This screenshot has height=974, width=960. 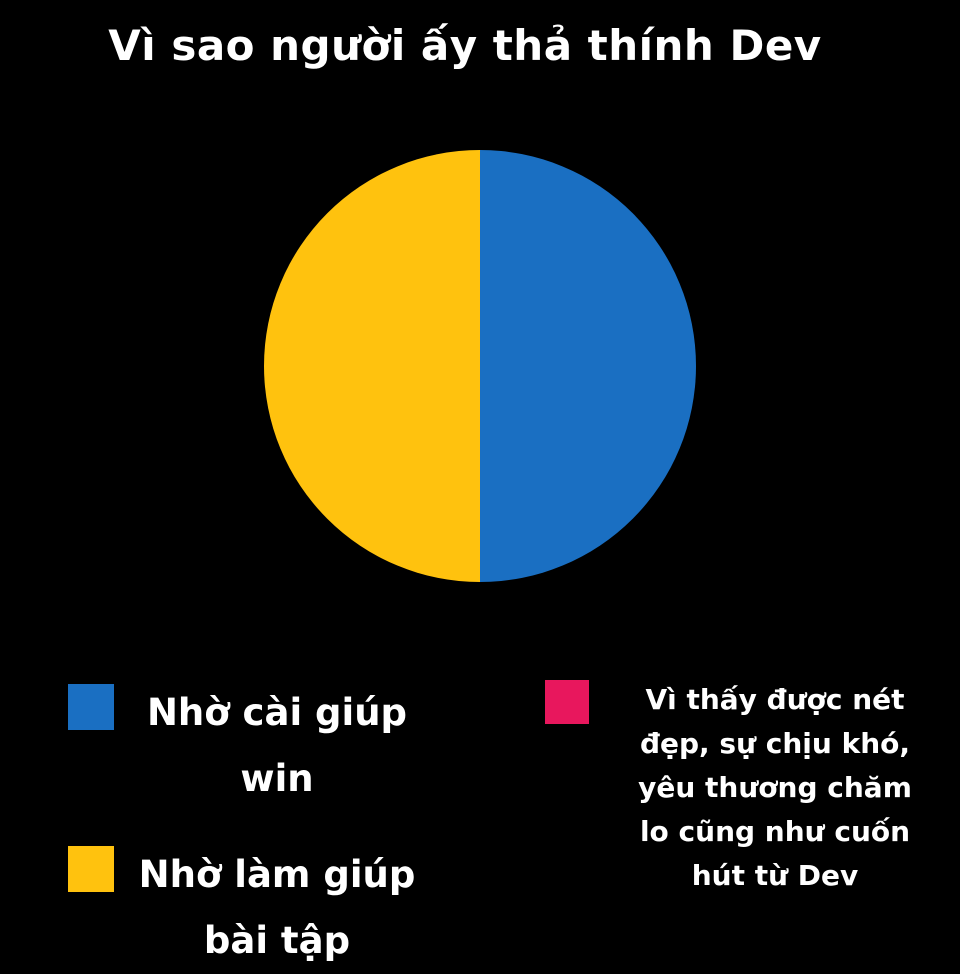 I want to click on legend-swatch-pink, so click(x=567, y=702).